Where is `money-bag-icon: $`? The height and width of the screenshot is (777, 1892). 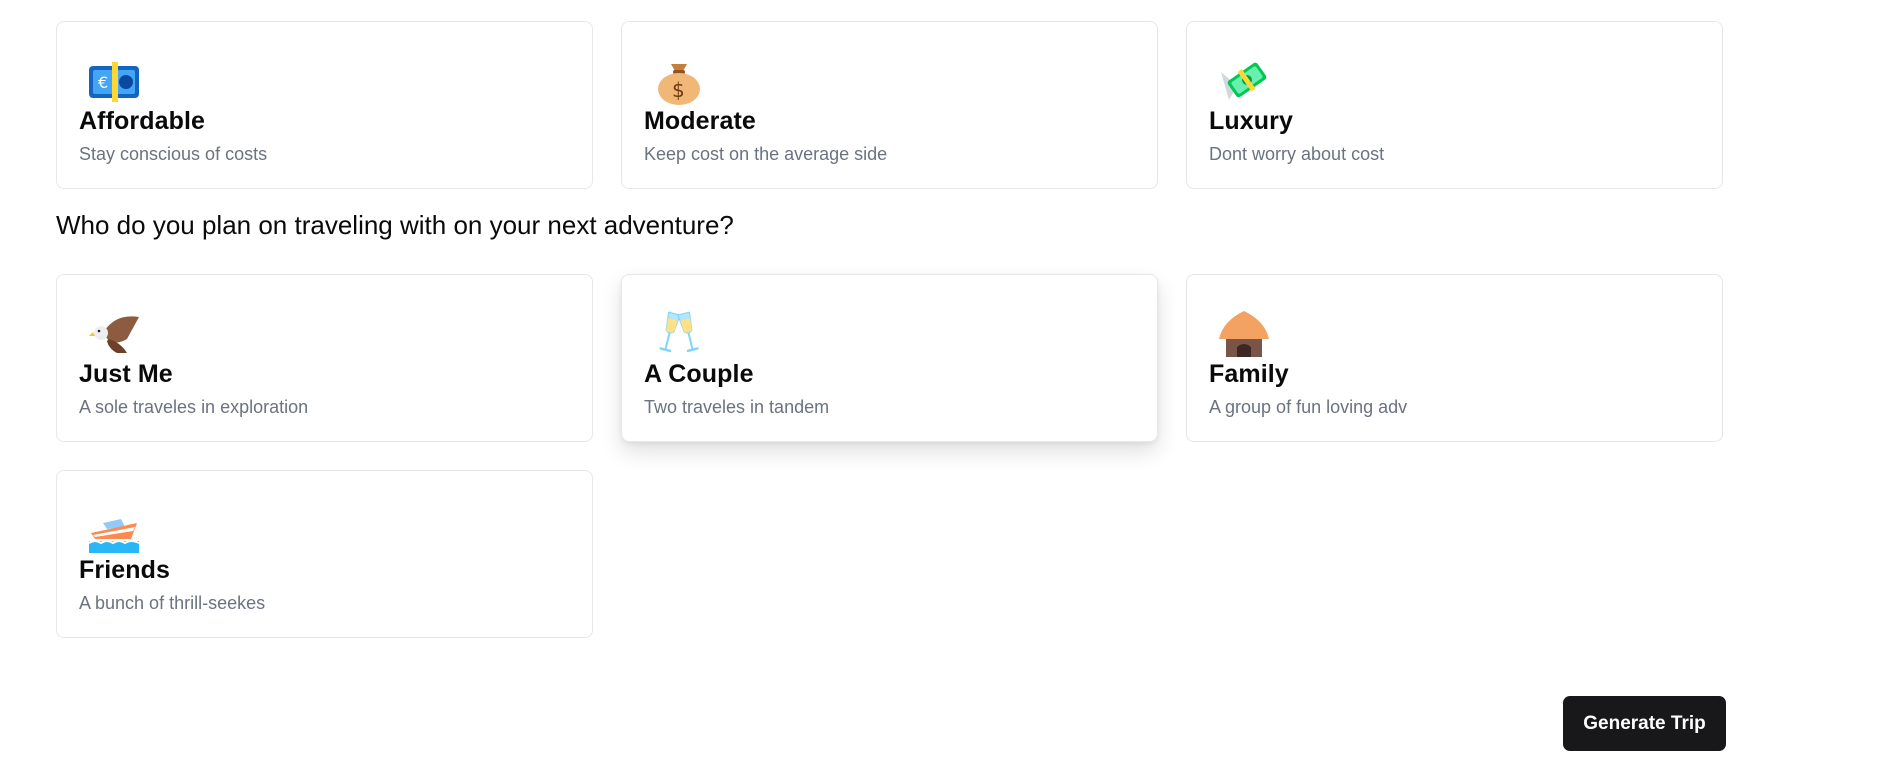 money-bag-icon: $ is located at coordinates (679, 81).